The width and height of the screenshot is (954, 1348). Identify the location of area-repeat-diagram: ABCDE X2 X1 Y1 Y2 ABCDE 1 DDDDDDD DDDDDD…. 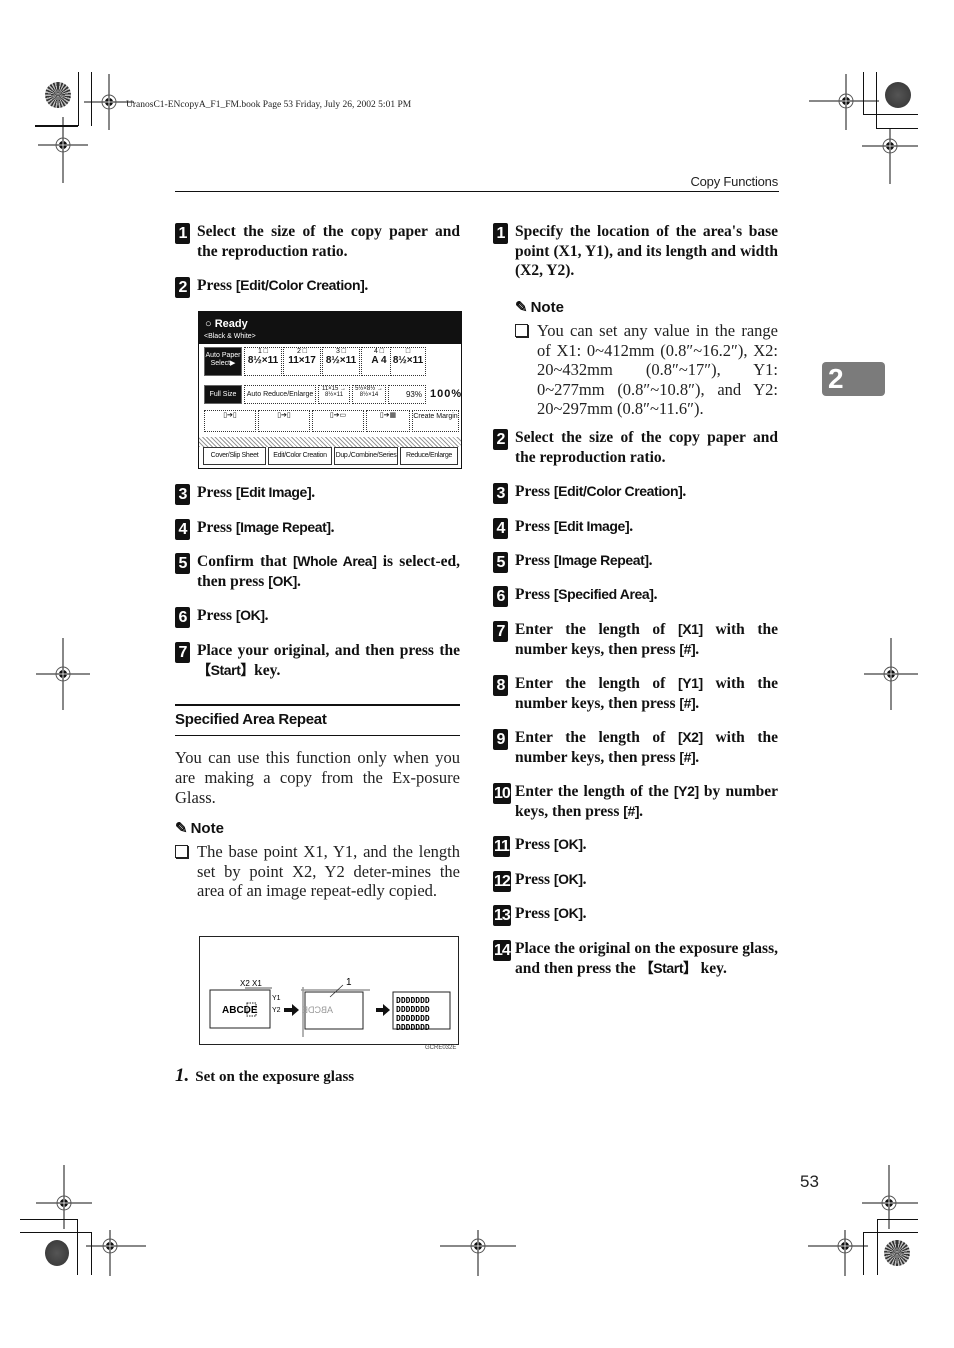
(329, 990).